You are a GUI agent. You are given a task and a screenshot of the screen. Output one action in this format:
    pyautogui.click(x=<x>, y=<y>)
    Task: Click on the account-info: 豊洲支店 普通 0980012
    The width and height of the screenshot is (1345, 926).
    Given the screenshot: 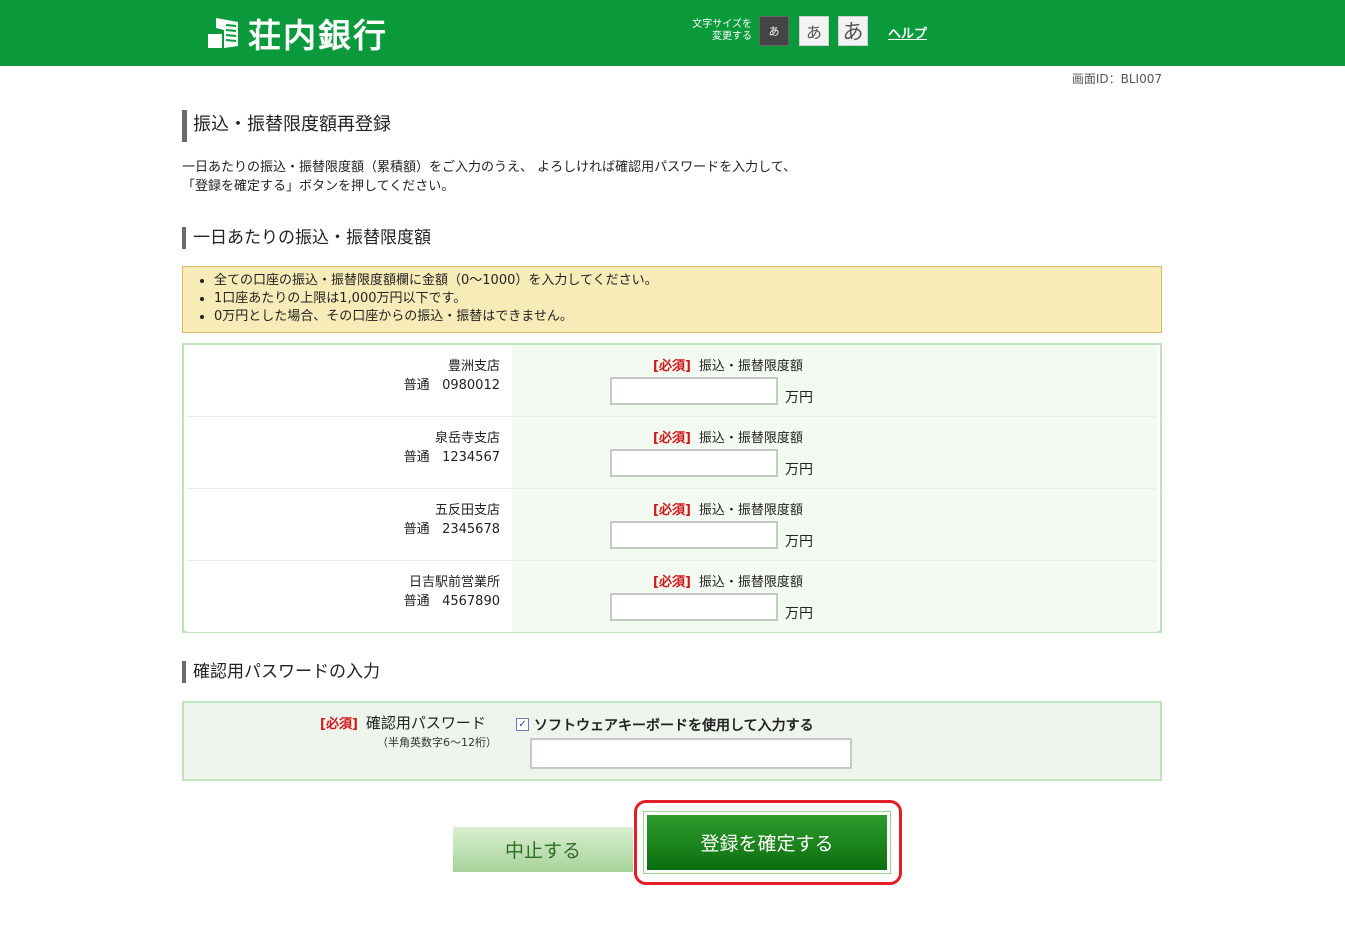 What is the action you would take?
    pyautogui.click(x=452, y=376)
    